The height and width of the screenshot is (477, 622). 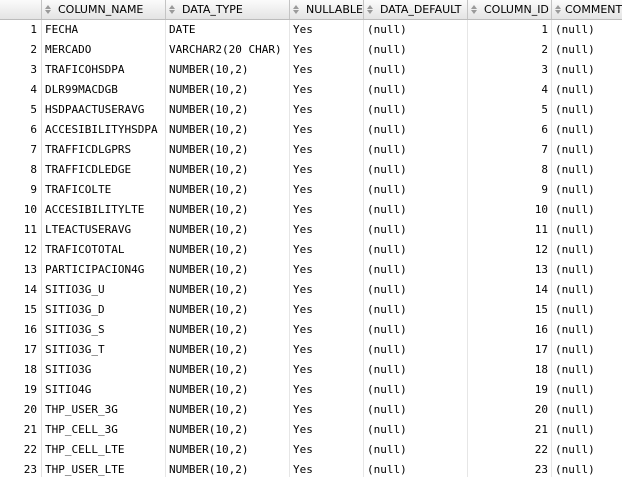 I want to click on column-name-cell: TRAFFICDLEDGE, so click(x=104, y=170).